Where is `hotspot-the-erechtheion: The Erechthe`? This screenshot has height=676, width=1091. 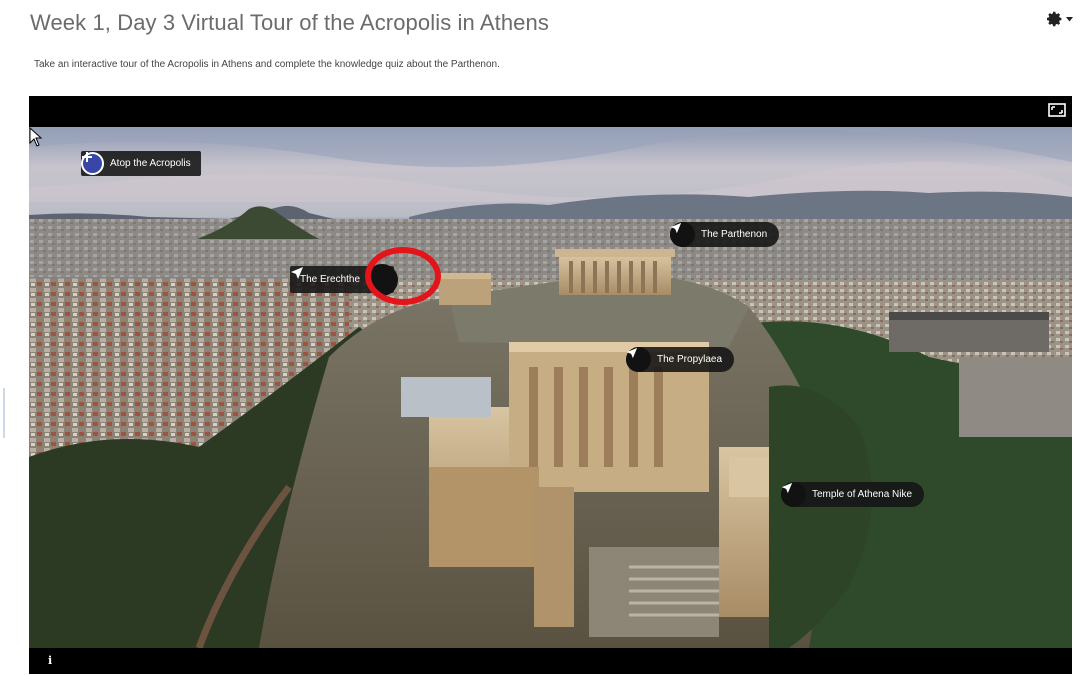 hotspot-the-erechtheion: The Erechthe is located at coordinates (344, 279).